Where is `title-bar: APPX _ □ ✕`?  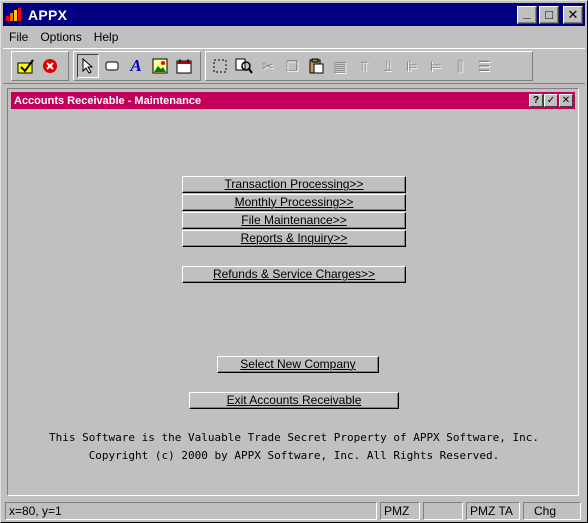
title-bar: APPX _ □ ✕ is located at coordinates (294, 14).